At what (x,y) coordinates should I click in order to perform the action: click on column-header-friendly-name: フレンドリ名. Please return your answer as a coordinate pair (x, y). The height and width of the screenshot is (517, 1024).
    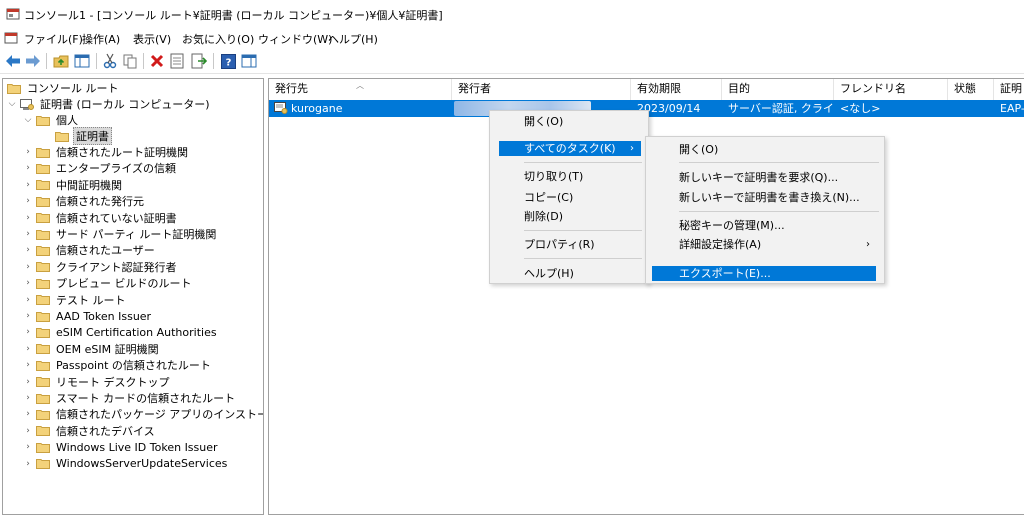
    Looking at the image, I should click on (891, 89).